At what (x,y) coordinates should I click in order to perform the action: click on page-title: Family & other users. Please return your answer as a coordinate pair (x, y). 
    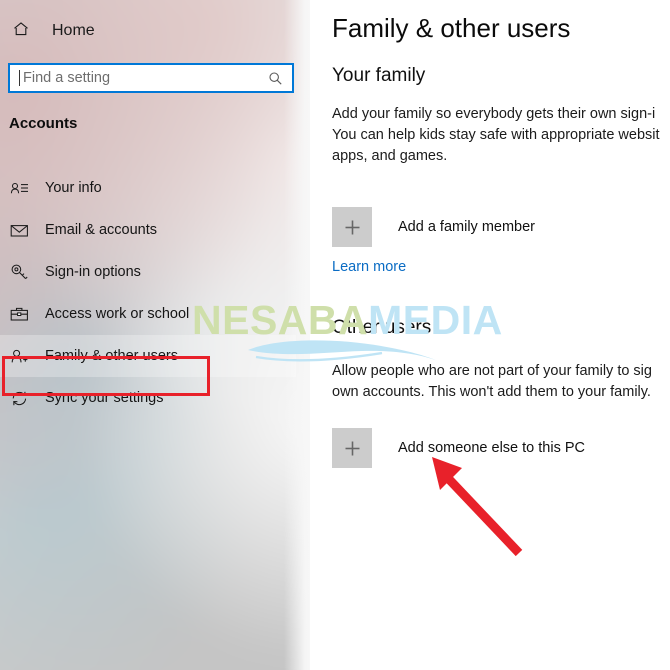
    Looking at the image, I should click on (451, 28).